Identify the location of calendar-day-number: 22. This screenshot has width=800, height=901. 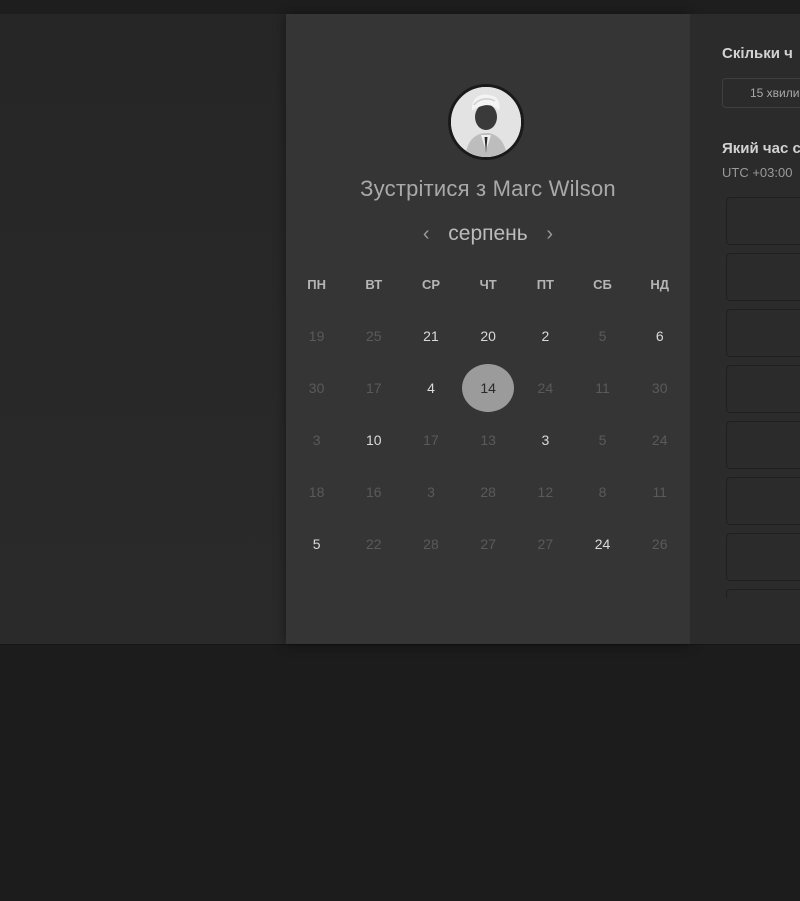
(373, 544).